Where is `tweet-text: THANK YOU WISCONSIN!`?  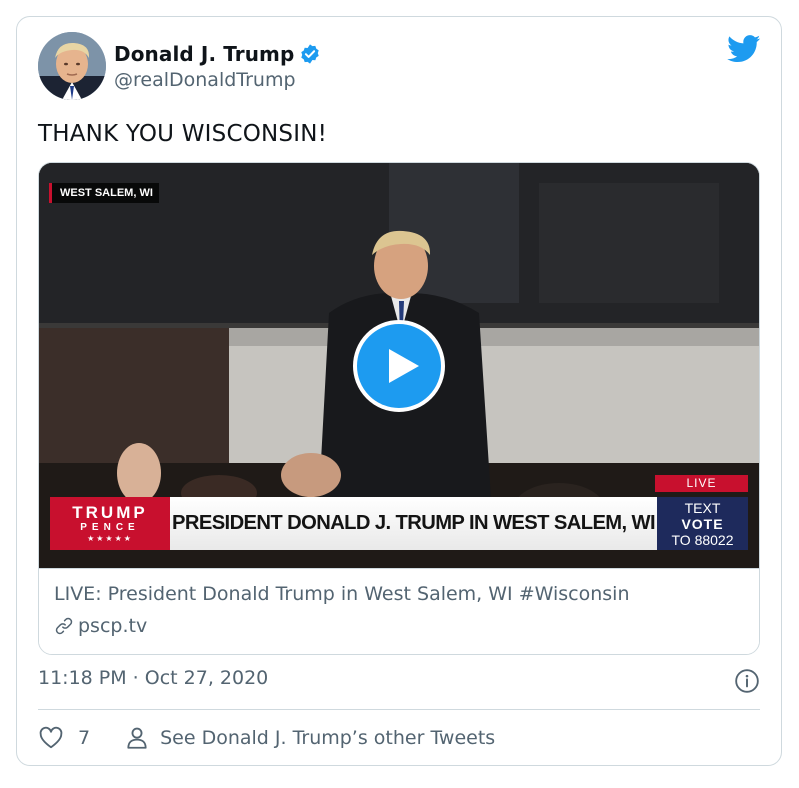
tweet-text: THANK YOU WISCONSIN! is located at coordinates (183, 134).